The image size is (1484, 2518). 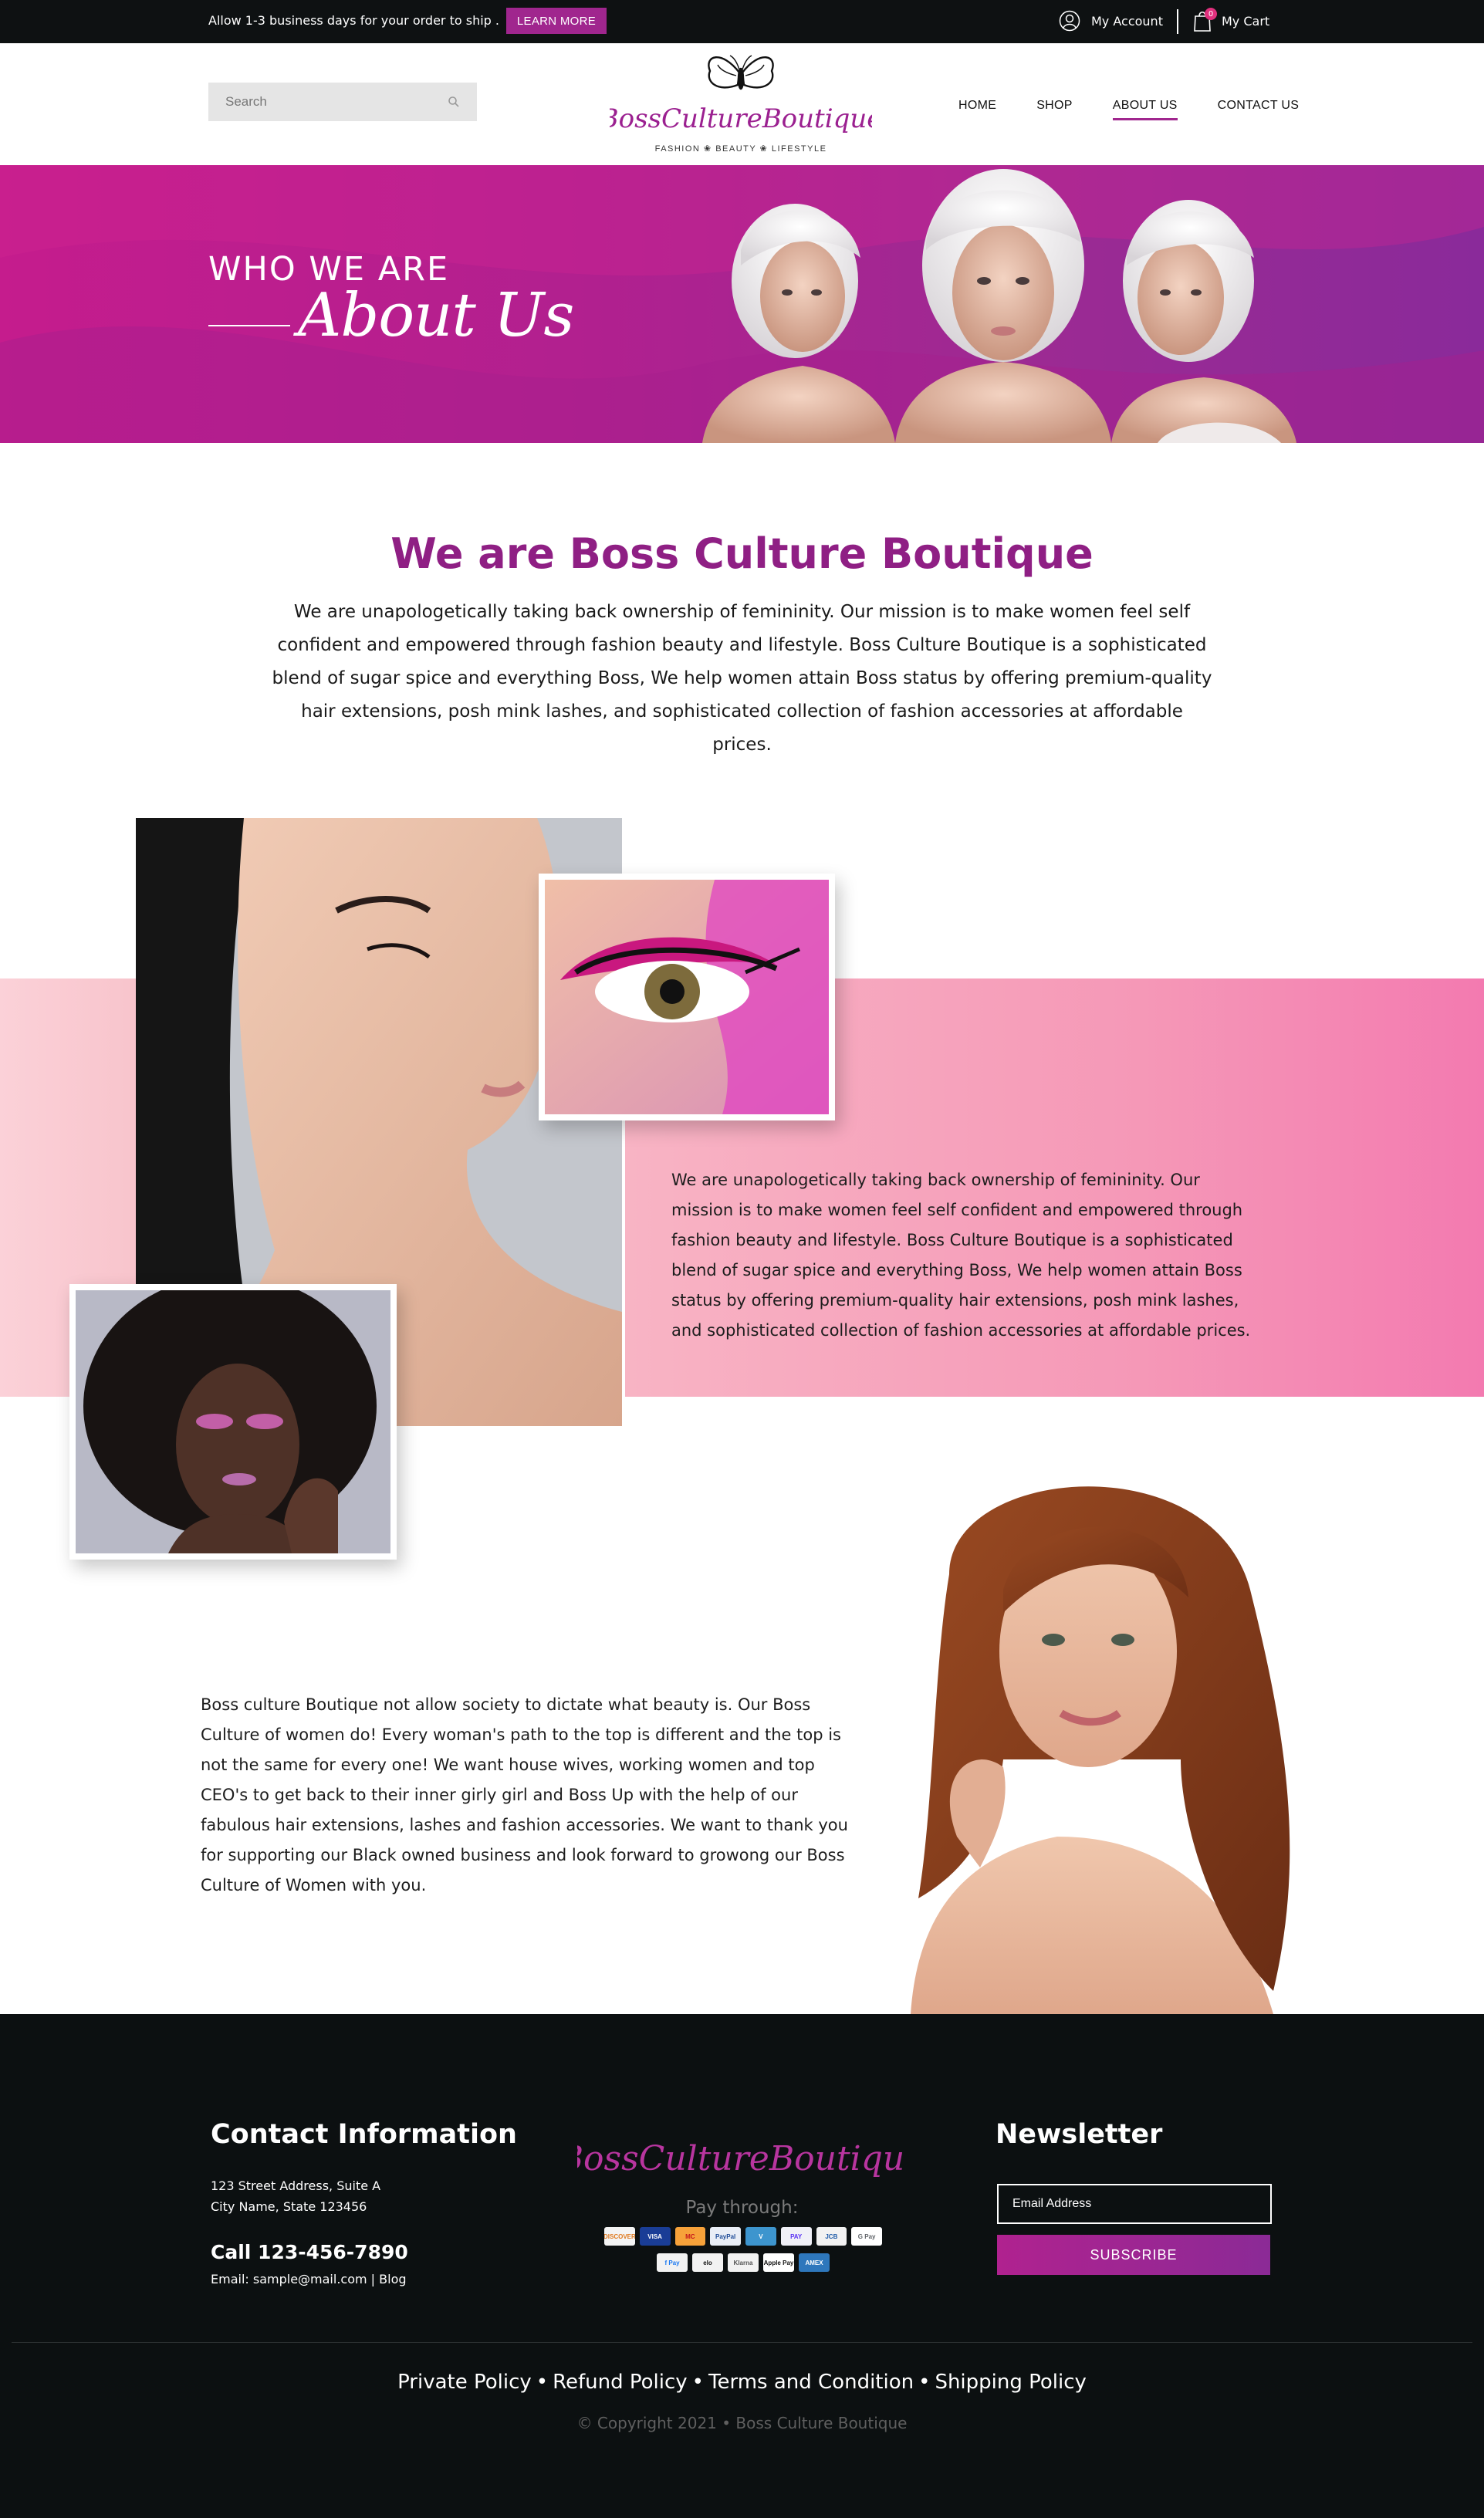 What do you see at coordinates (1069, 21) in the screenshot?
I see `user-icon` at bounding box center [1069, 21].